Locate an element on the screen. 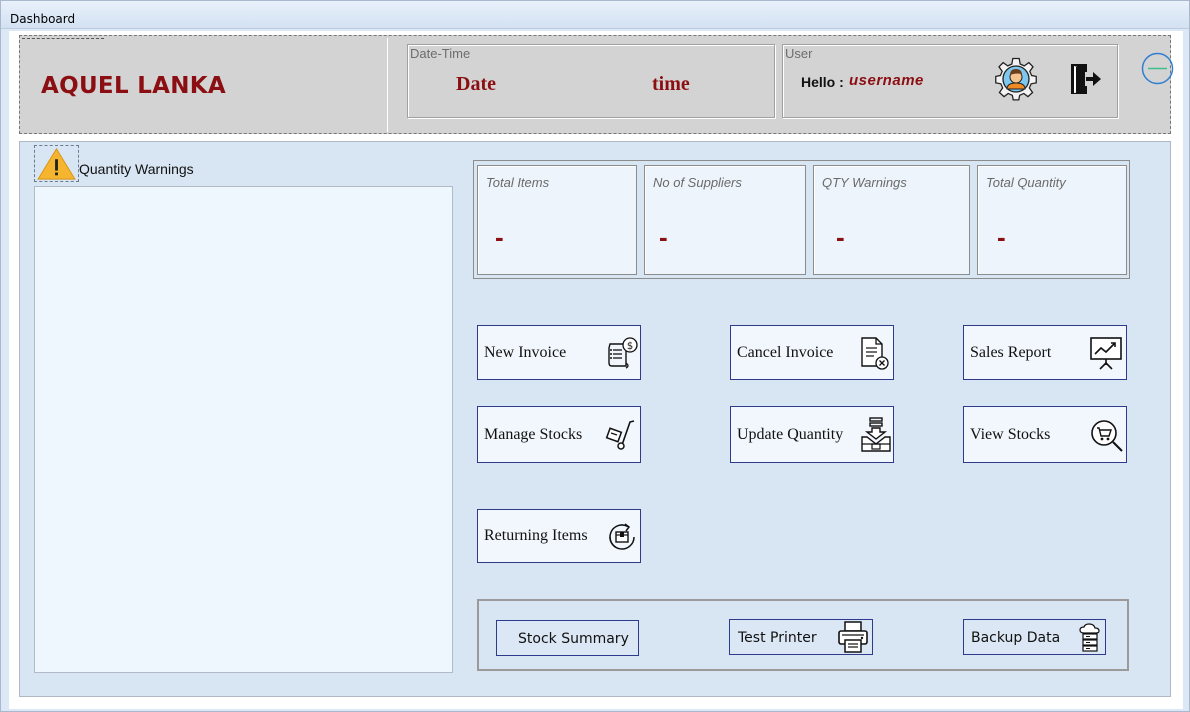  backup-data-button: Backup Data is located at coordinates (1034, 637).